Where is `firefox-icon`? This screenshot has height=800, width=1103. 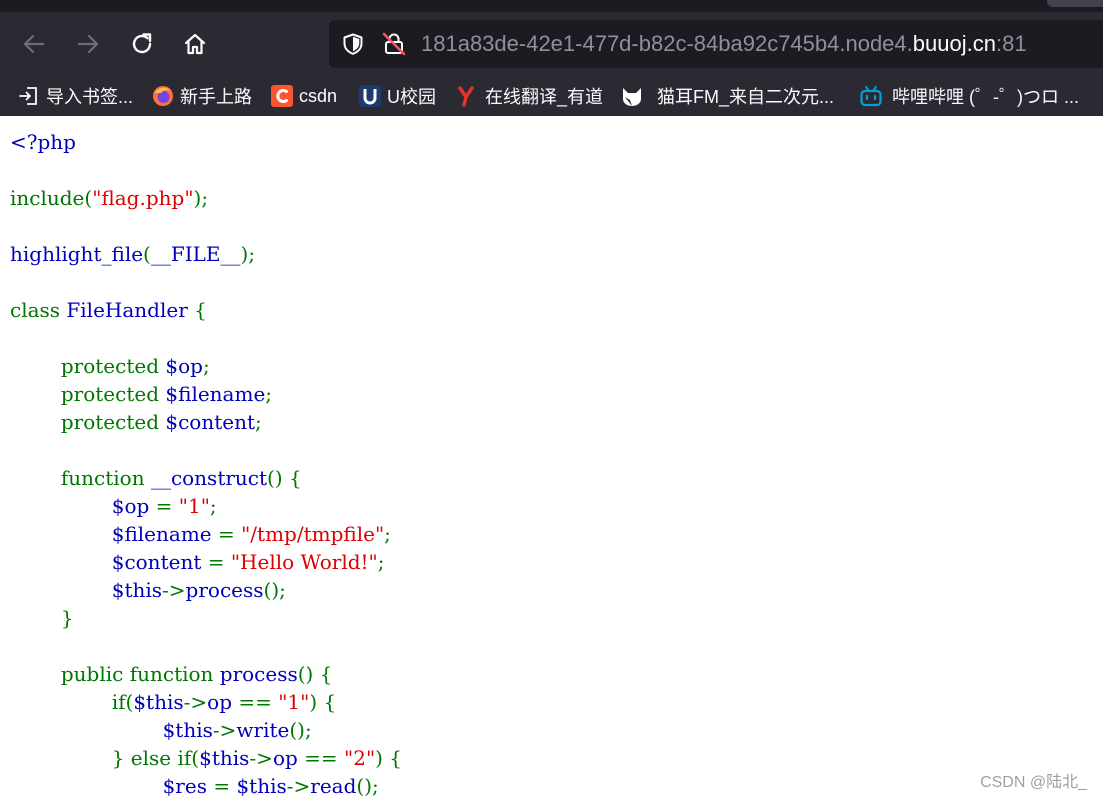
firefox-icon is located at coordinates (163, 96).